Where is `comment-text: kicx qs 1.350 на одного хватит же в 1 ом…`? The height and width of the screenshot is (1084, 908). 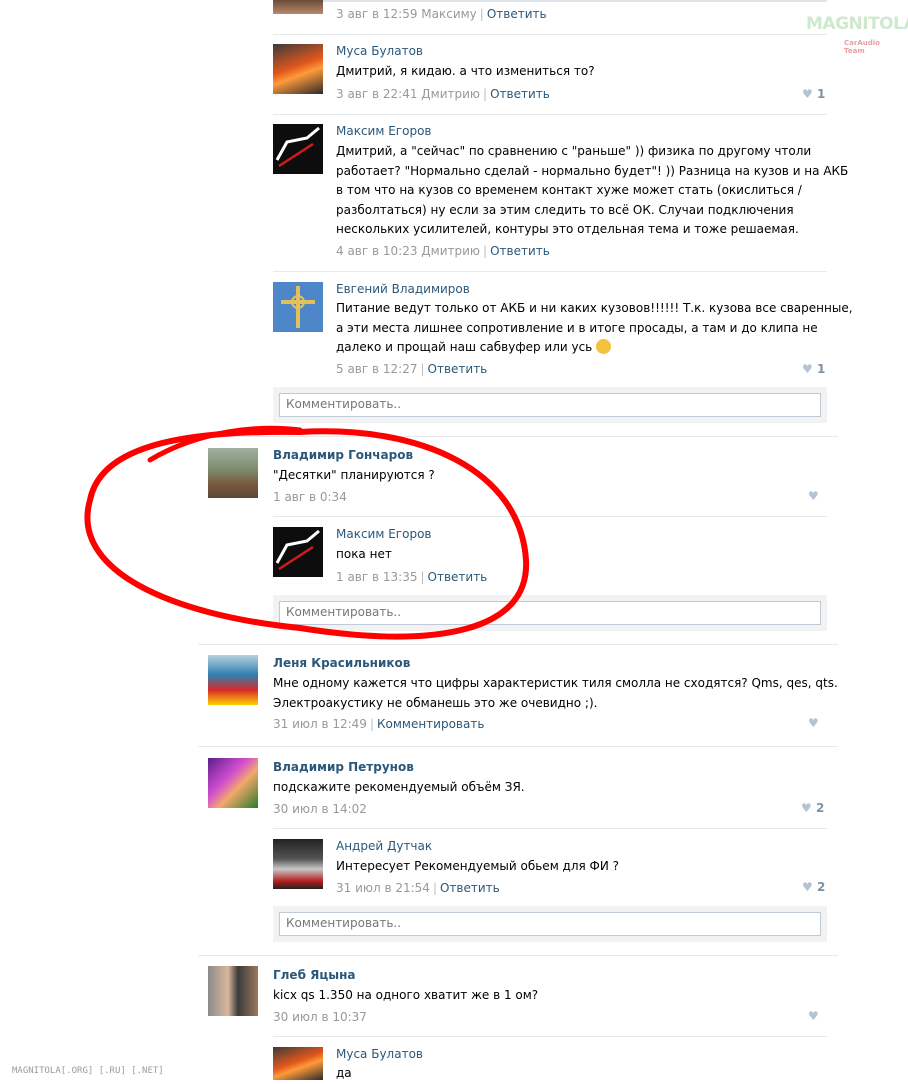
comment-text: kicx qs 1.350 на одного хватит же в 1 ом… is located at coordinates (406, 995).